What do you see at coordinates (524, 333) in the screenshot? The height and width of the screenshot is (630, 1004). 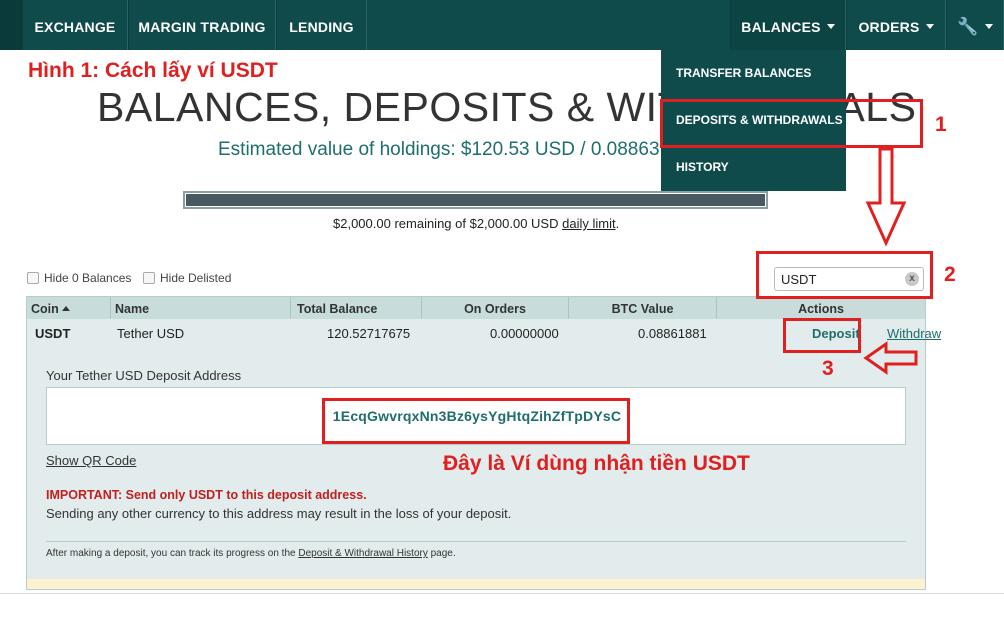 I see `row-on-orders: 0.00000000` at bounding box center [524, 333].